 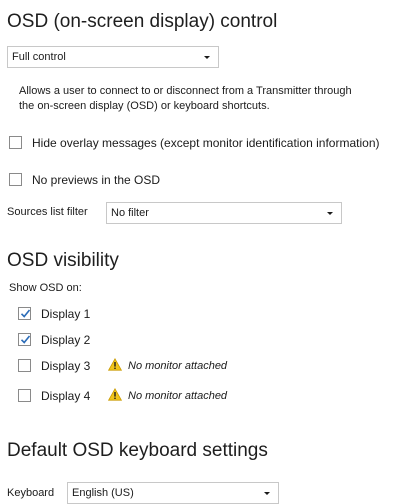 I want to click on keyboard-label: Keyboard, so click(x=31, y=493).